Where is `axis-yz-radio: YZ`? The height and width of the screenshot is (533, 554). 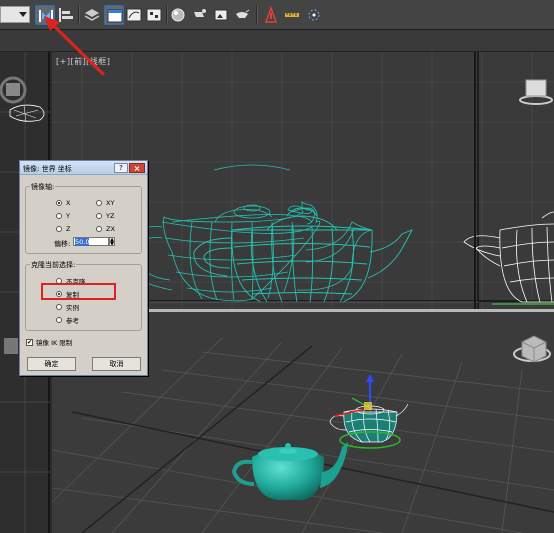
axis-yz-radio: YZ is located at coordinates (105, 216).